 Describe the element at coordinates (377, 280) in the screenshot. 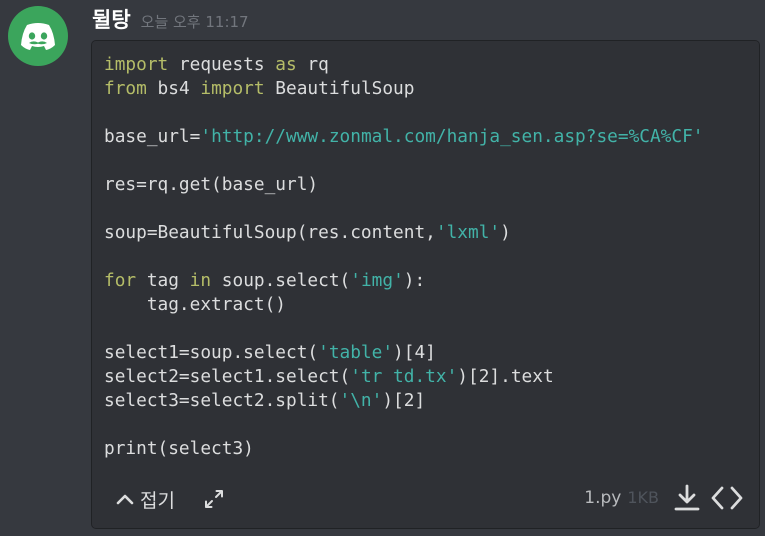

I see `code-string: 'img'` at that location.